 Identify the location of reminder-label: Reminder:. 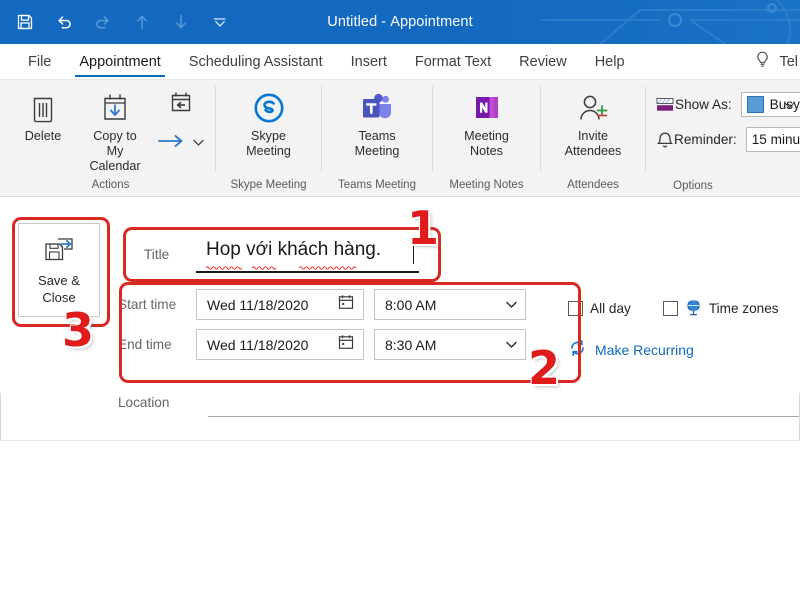
(705, 139).